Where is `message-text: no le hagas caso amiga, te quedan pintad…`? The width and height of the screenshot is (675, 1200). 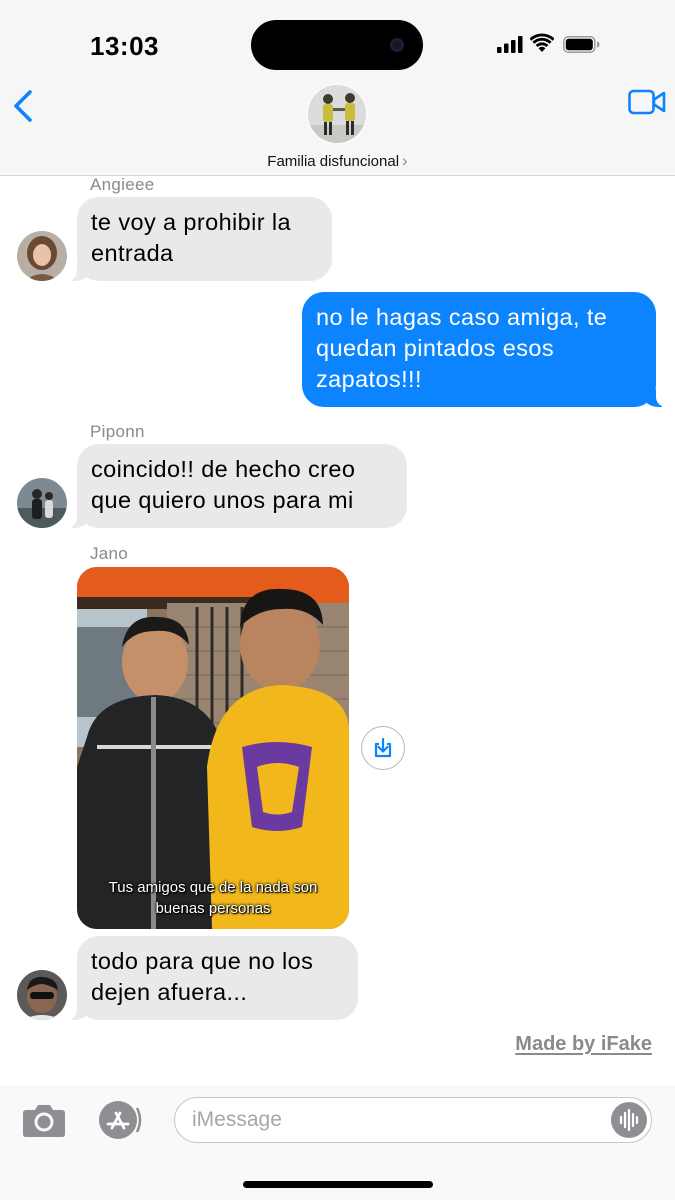
message-text: no le hagas caso amiga, te quedan pintad… is located at coordinates (462, 348).